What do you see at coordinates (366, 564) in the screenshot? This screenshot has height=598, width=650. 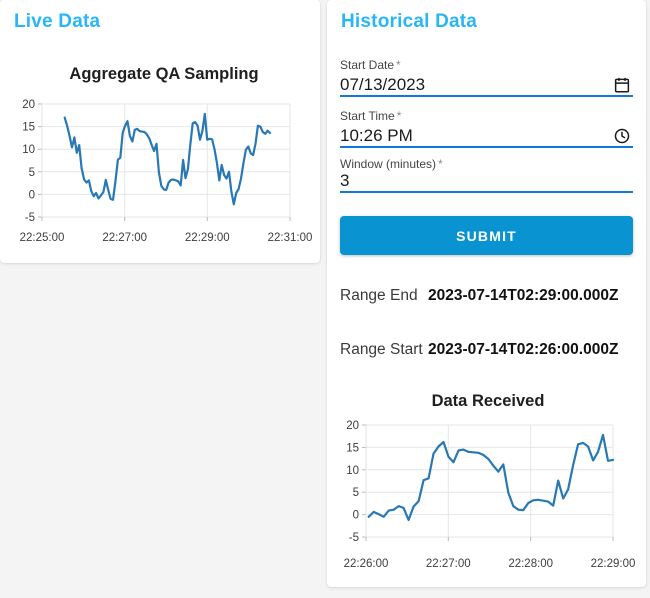 I see `x-tick-label: 22:26:00` at bounding box center [366, 564].